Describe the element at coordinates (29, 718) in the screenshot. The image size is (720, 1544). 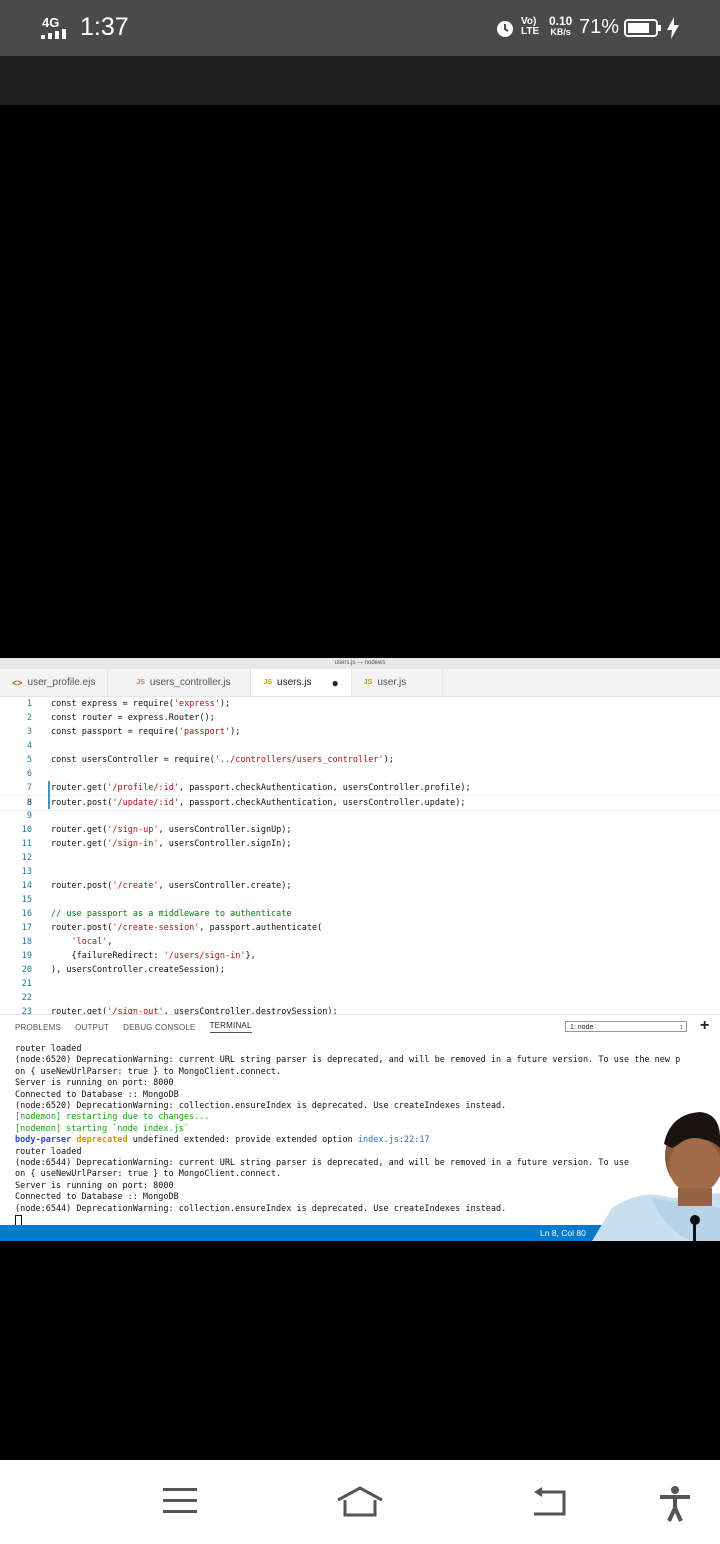
I see `line-number: 2` at that location.